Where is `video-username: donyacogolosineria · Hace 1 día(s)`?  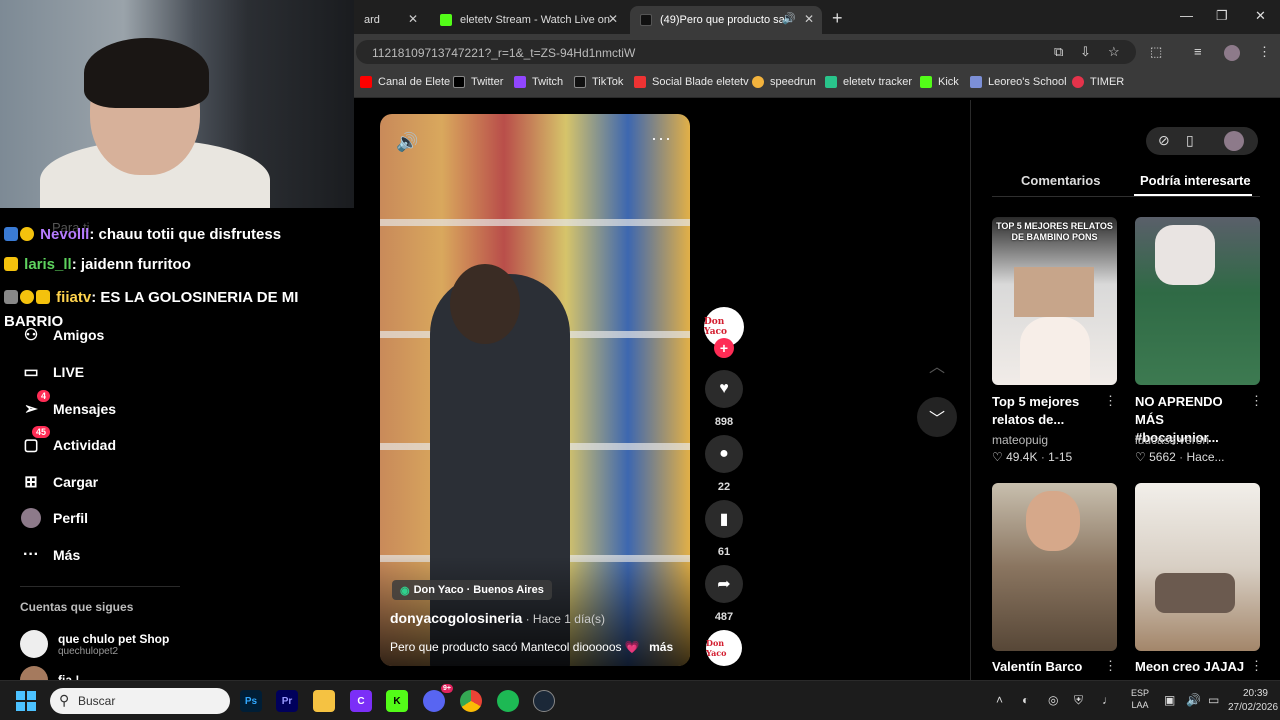 video-username: donyacogolosineria · Hace 1 día(s) is located at coordinates (497, 618).